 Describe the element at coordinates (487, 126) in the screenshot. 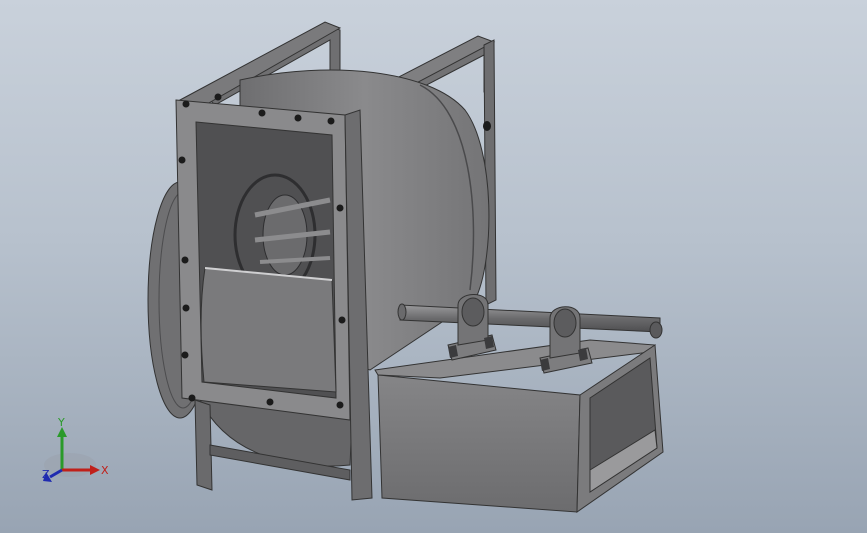

I see `post-hole` at that location.